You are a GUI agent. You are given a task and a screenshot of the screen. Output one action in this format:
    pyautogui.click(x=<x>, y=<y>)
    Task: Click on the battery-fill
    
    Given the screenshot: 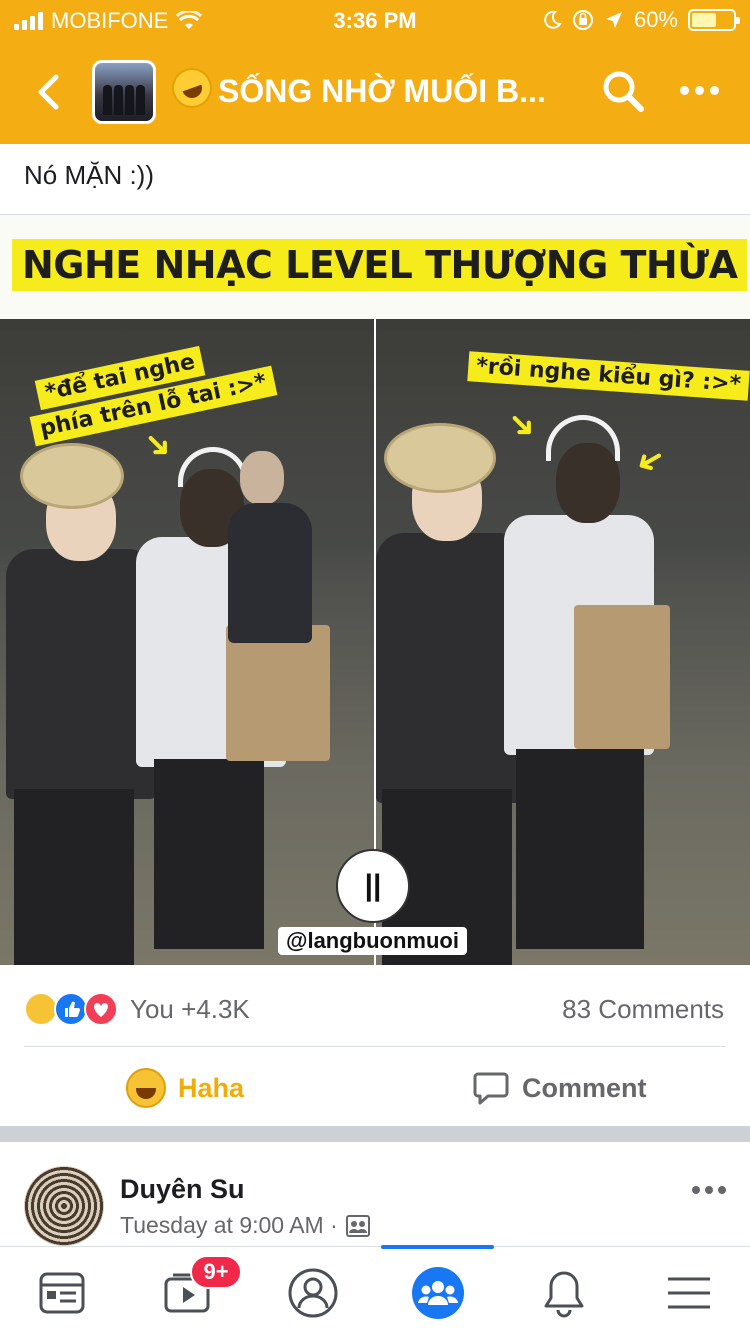 What is the action you would take?
    pyautogui.click(x=704, y=20)
    